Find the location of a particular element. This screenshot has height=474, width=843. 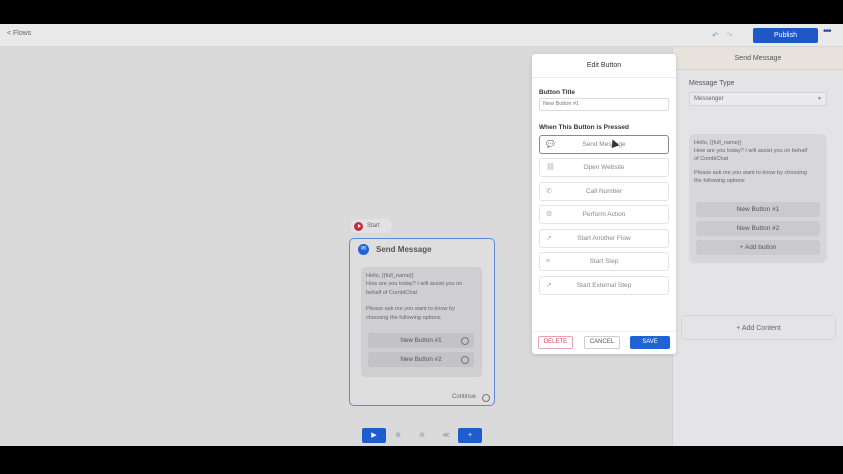

topbar: < Flows ↶ ↷ Publish ••• is located at coordinates (421, 35).